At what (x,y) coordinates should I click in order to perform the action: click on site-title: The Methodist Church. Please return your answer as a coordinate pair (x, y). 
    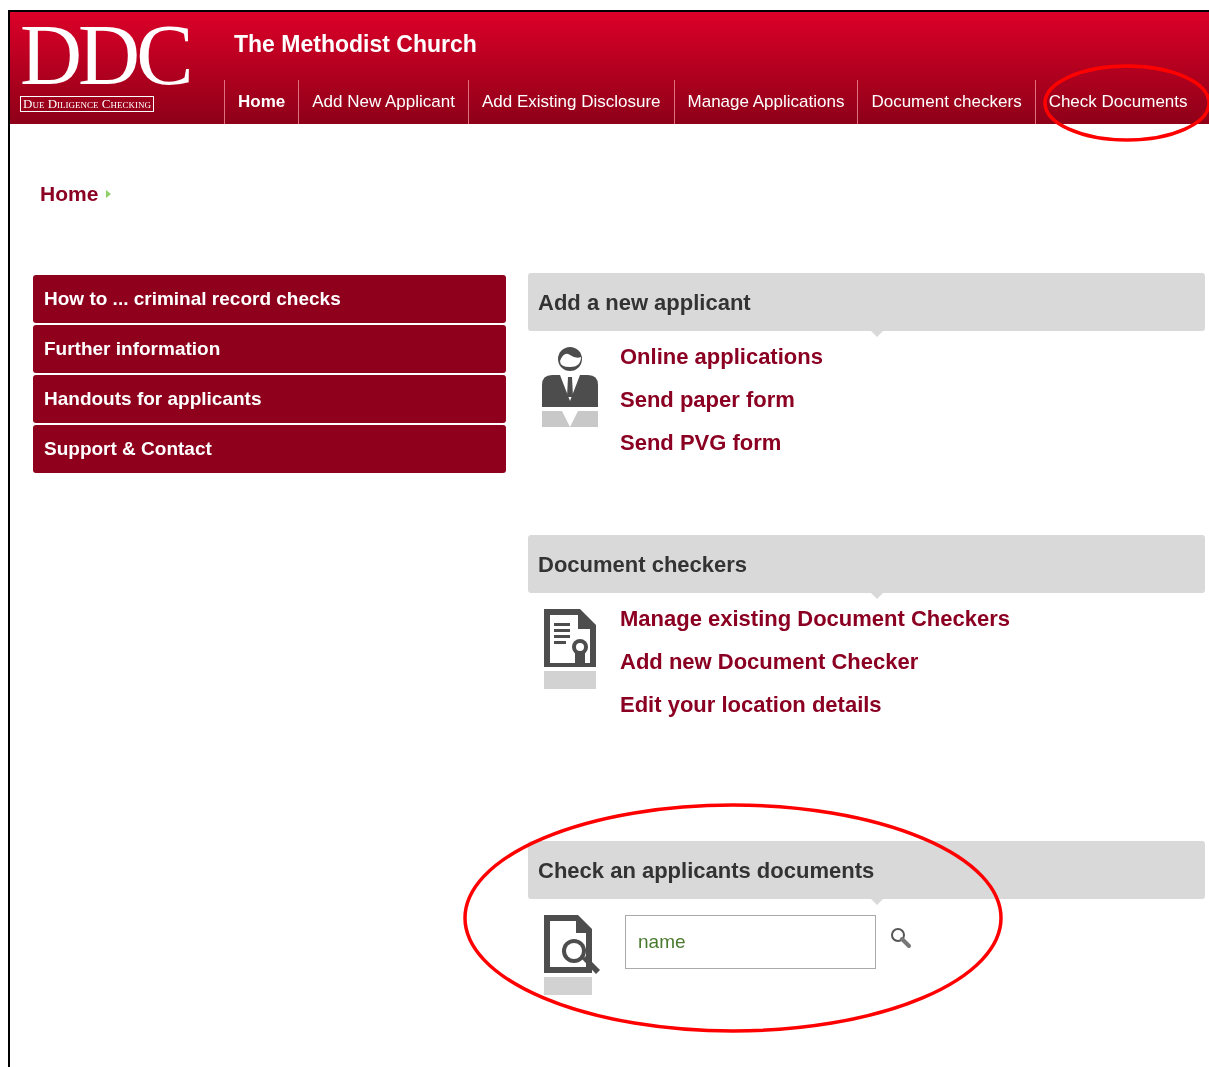
    Looking at the image, I should click on (356, 44).